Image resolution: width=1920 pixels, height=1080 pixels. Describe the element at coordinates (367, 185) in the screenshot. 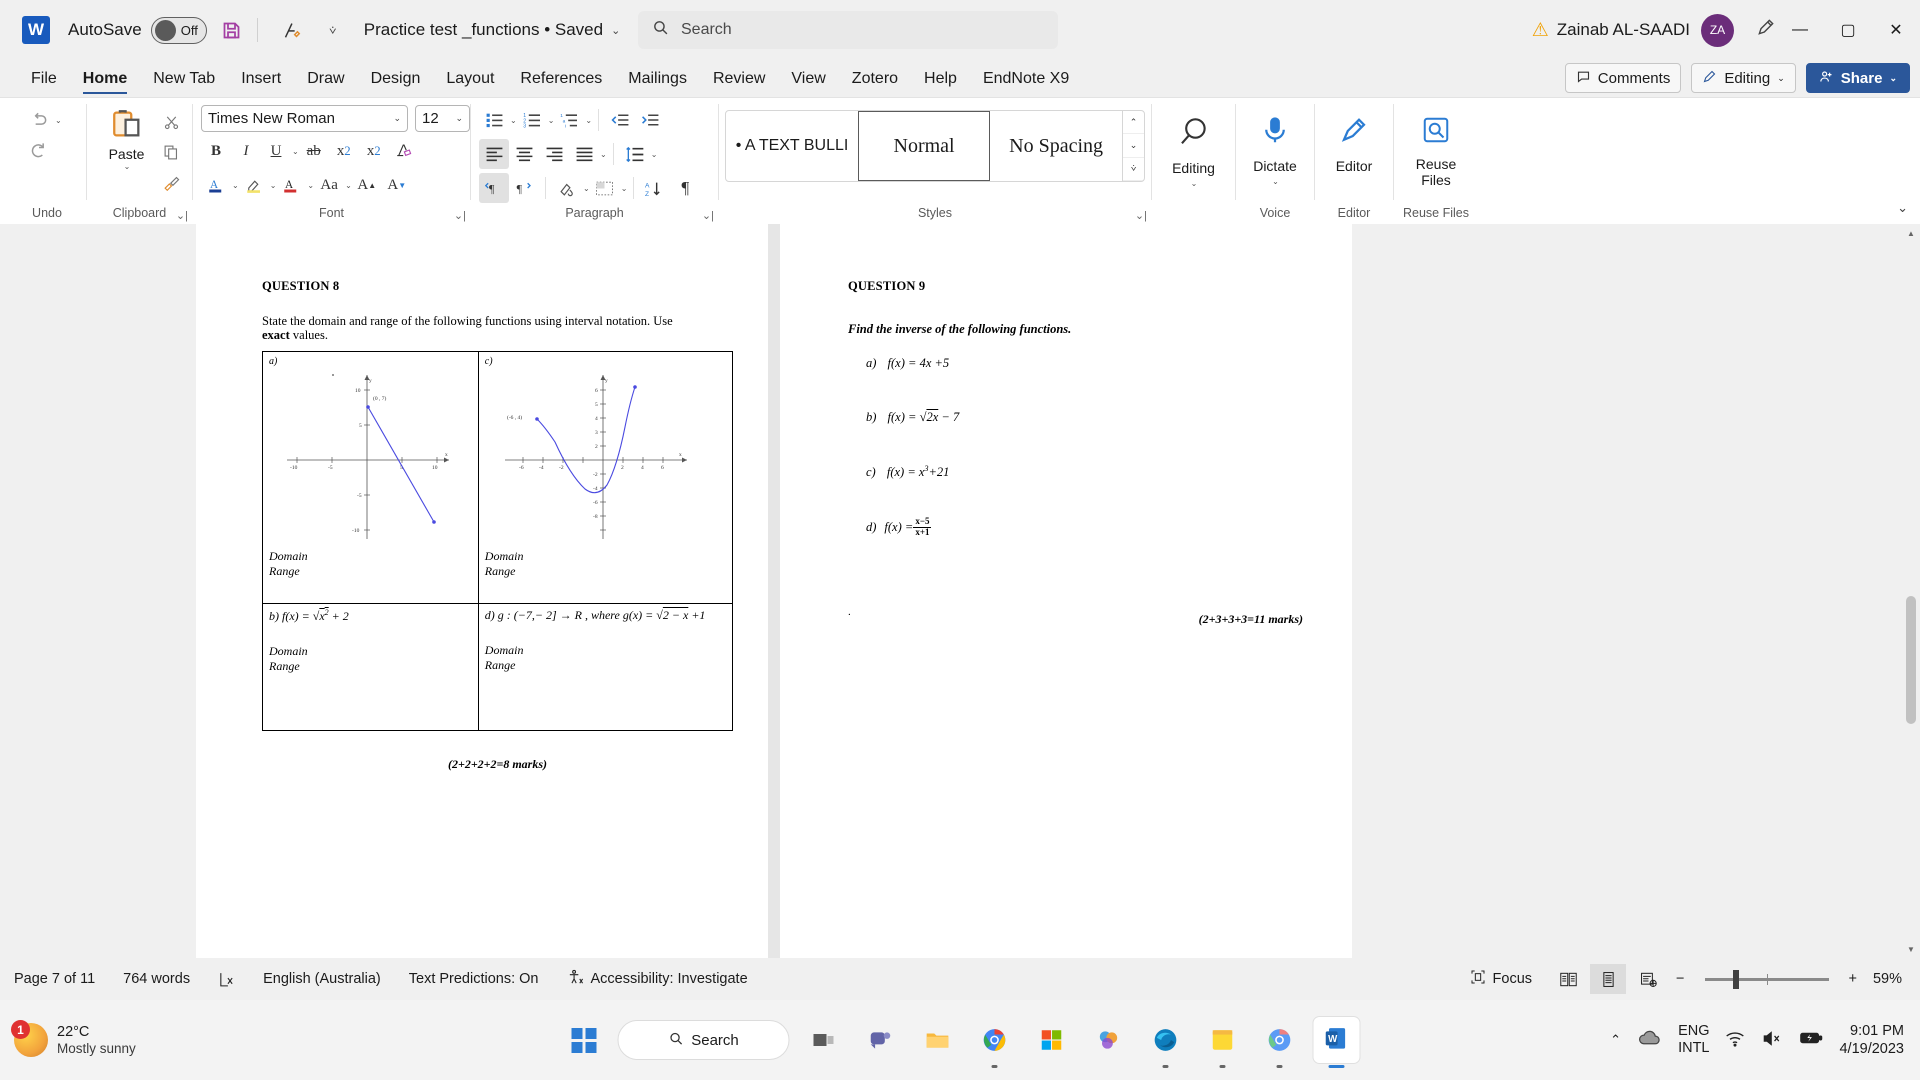

I see `grow-font-icon: A ▲` at that location.